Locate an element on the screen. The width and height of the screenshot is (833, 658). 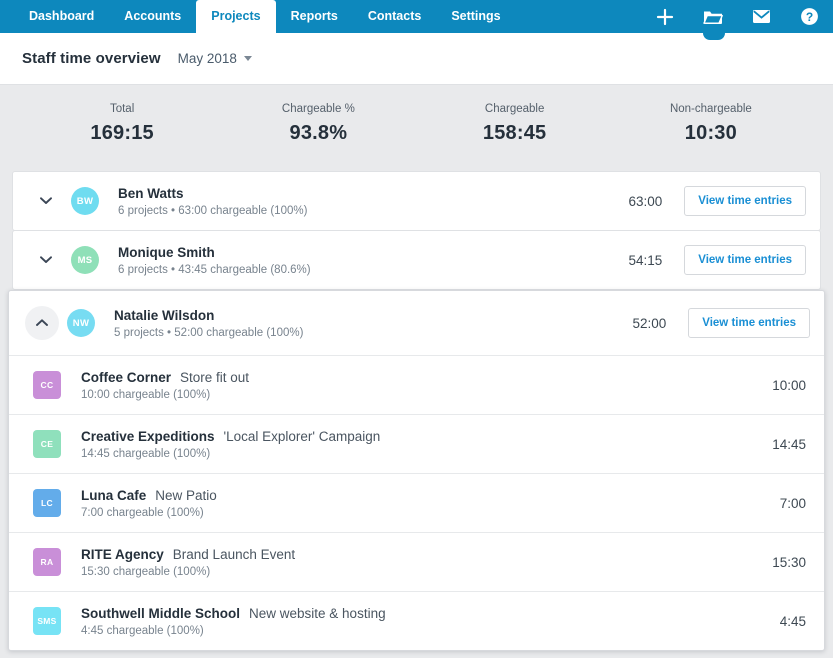
stat-label: Chargeable % is located at coordinates (318, 109).